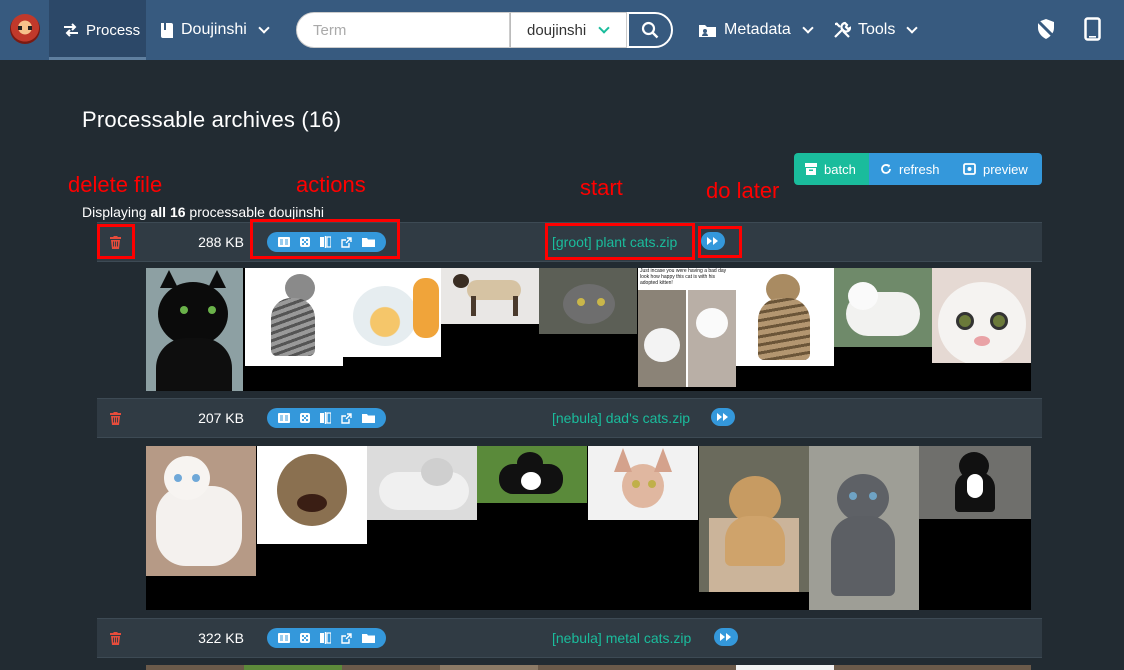  I want to click on archive-size: 207 KB, so click(221, 418).